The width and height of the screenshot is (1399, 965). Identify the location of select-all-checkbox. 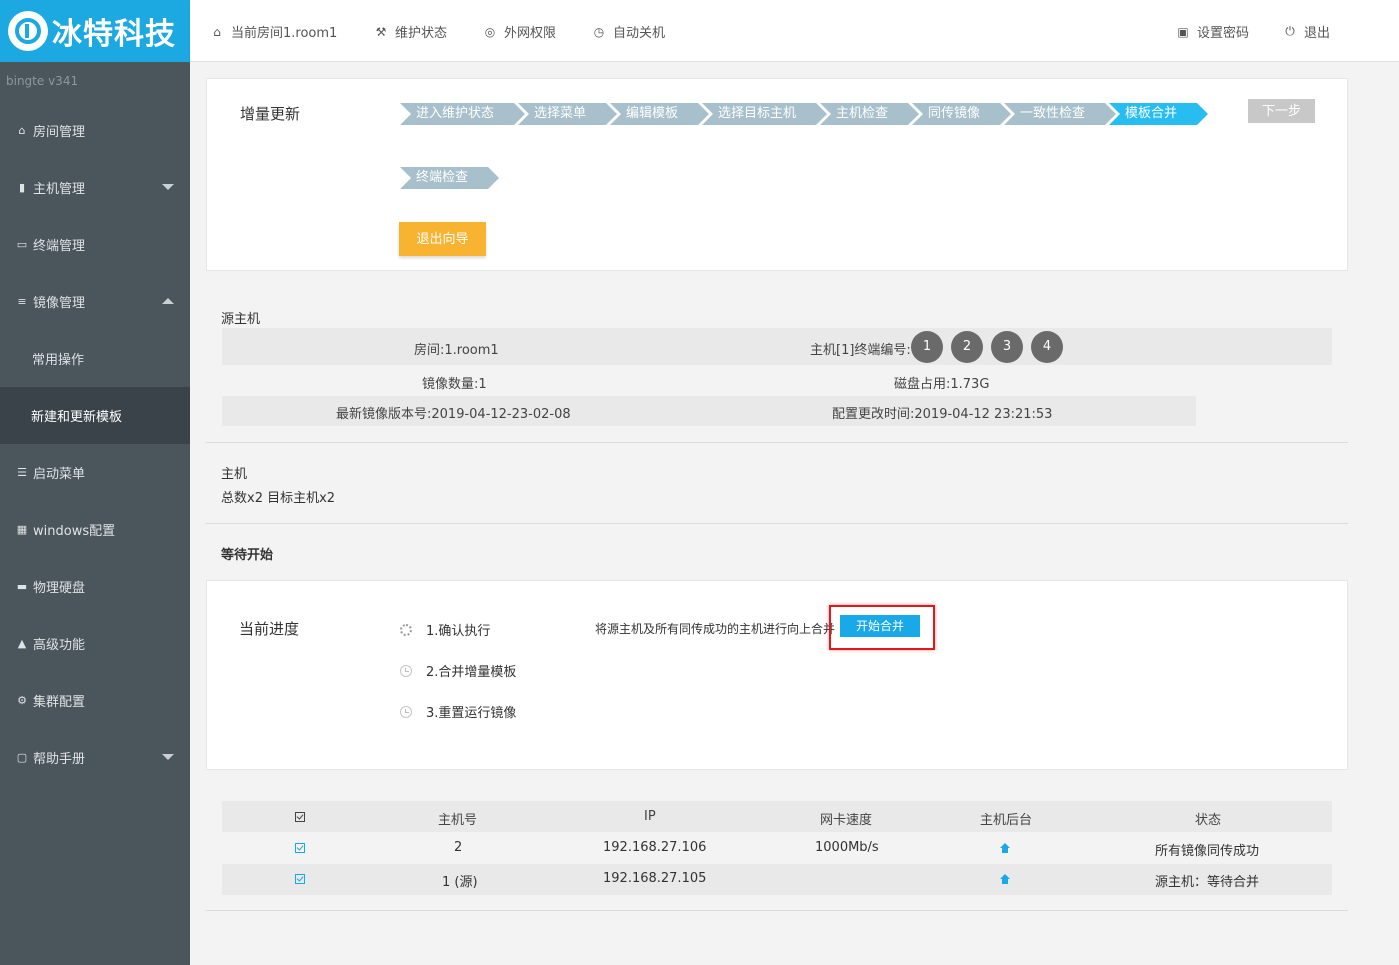
(300, 817).